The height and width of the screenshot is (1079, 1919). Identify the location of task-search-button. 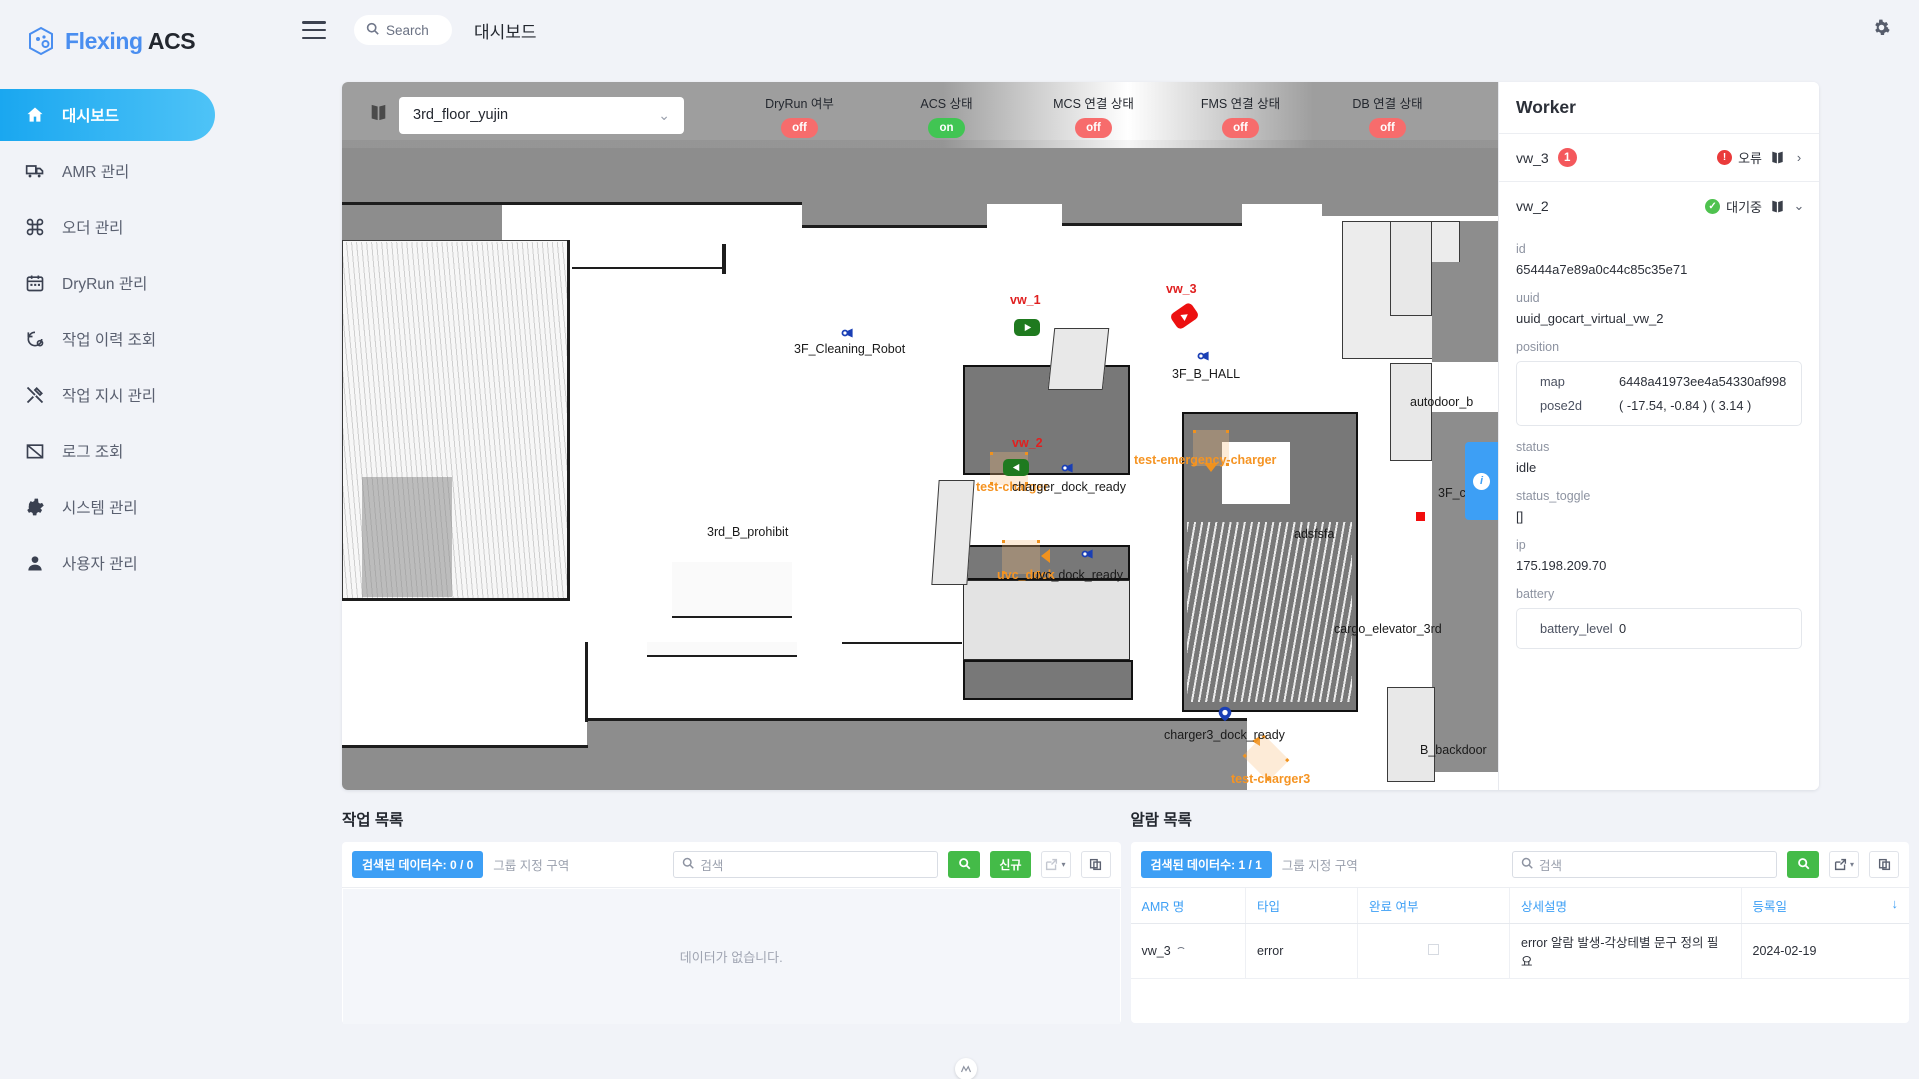
(964, 864).